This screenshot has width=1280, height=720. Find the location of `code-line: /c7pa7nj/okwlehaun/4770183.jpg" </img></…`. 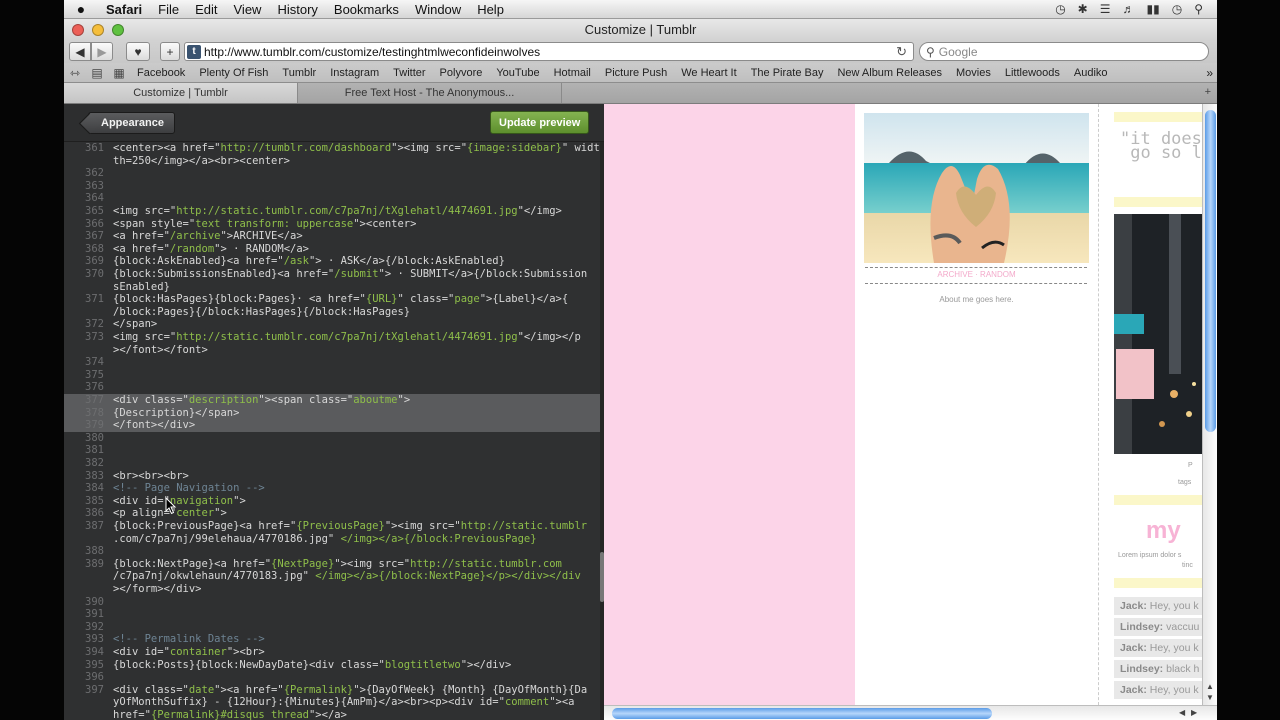

code-line: /c7pa7nj/okwlehaun/4770183.jpg" </img></… is located at coordinates (332, 576).